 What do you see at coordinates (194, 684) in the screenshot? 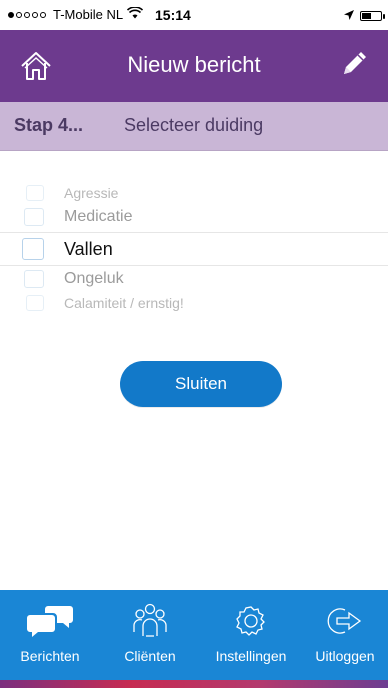
I see `bottom-color-strip` at bounding box center [194, 684].